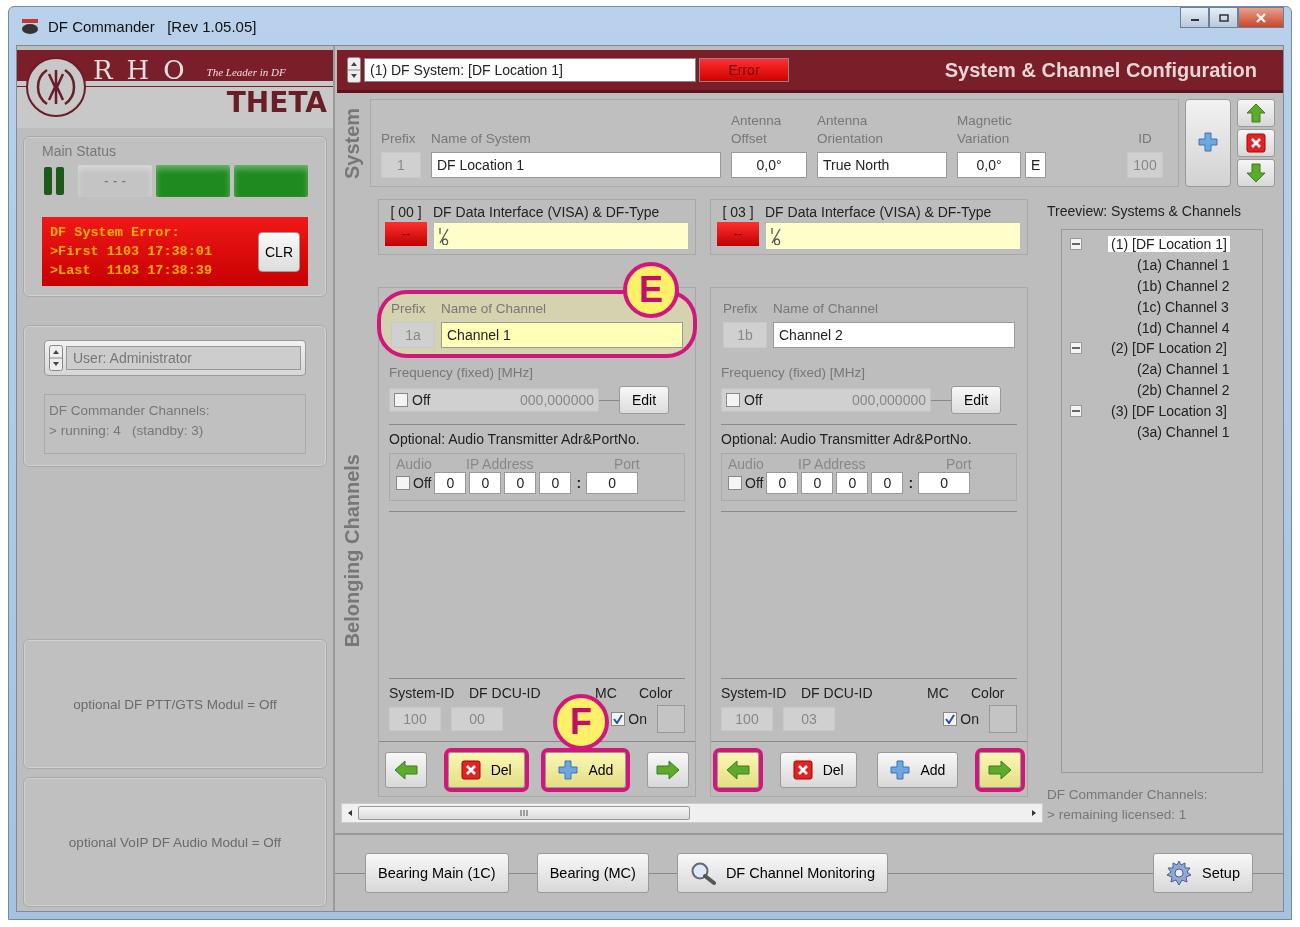  What do you see at coordinates (1183, 286) in the screenshot?
I see `tree-item: (1b) Channel 2` at bounding box center [1183, 286].